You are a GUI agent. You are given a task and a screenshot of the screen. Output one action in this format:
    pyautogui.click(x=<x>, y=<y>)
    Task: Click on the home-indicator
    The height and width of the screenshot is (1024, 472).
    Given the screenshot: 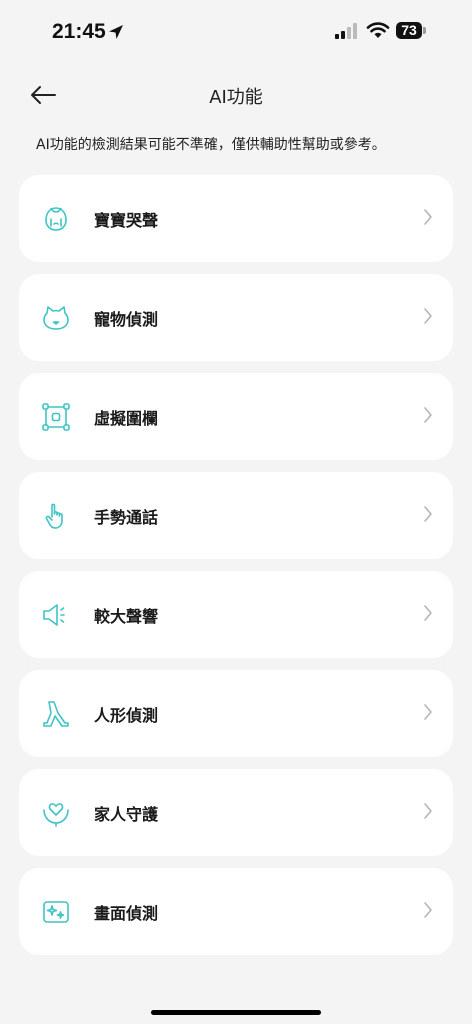 What is the action you would take?
    pyautogui.click(x=236, y=1012)
    